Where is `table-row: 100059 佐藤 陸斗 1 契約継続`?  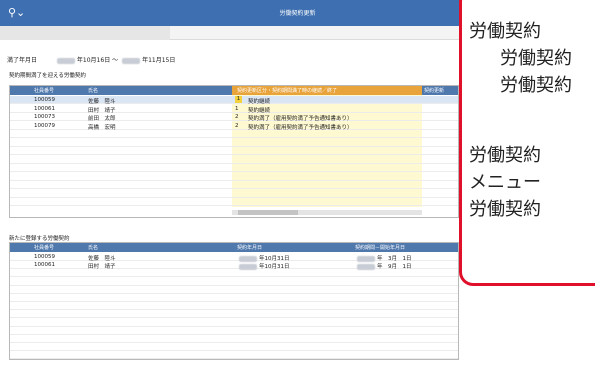
table-row: 100059 佐藤 陸斗 1 契約継続 is located at coordinates (234, 100).